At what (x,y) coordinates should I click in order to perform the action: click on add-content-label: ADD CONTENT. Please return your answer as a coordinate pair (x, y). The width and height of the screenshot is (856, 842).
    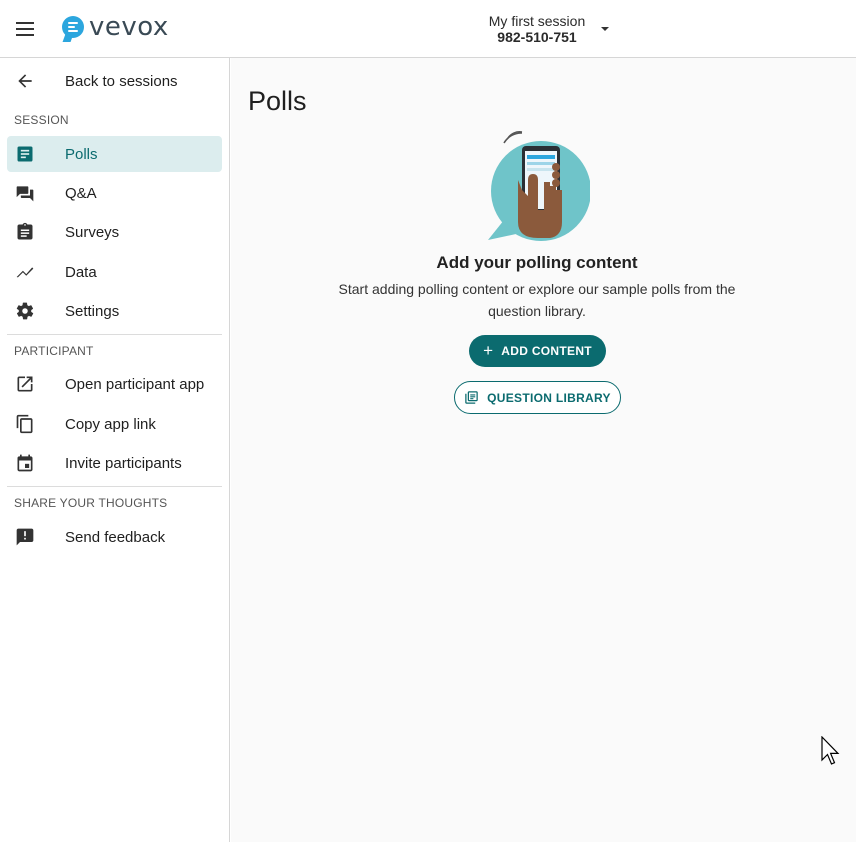
    Looking at the image, I should click on (546, 351).